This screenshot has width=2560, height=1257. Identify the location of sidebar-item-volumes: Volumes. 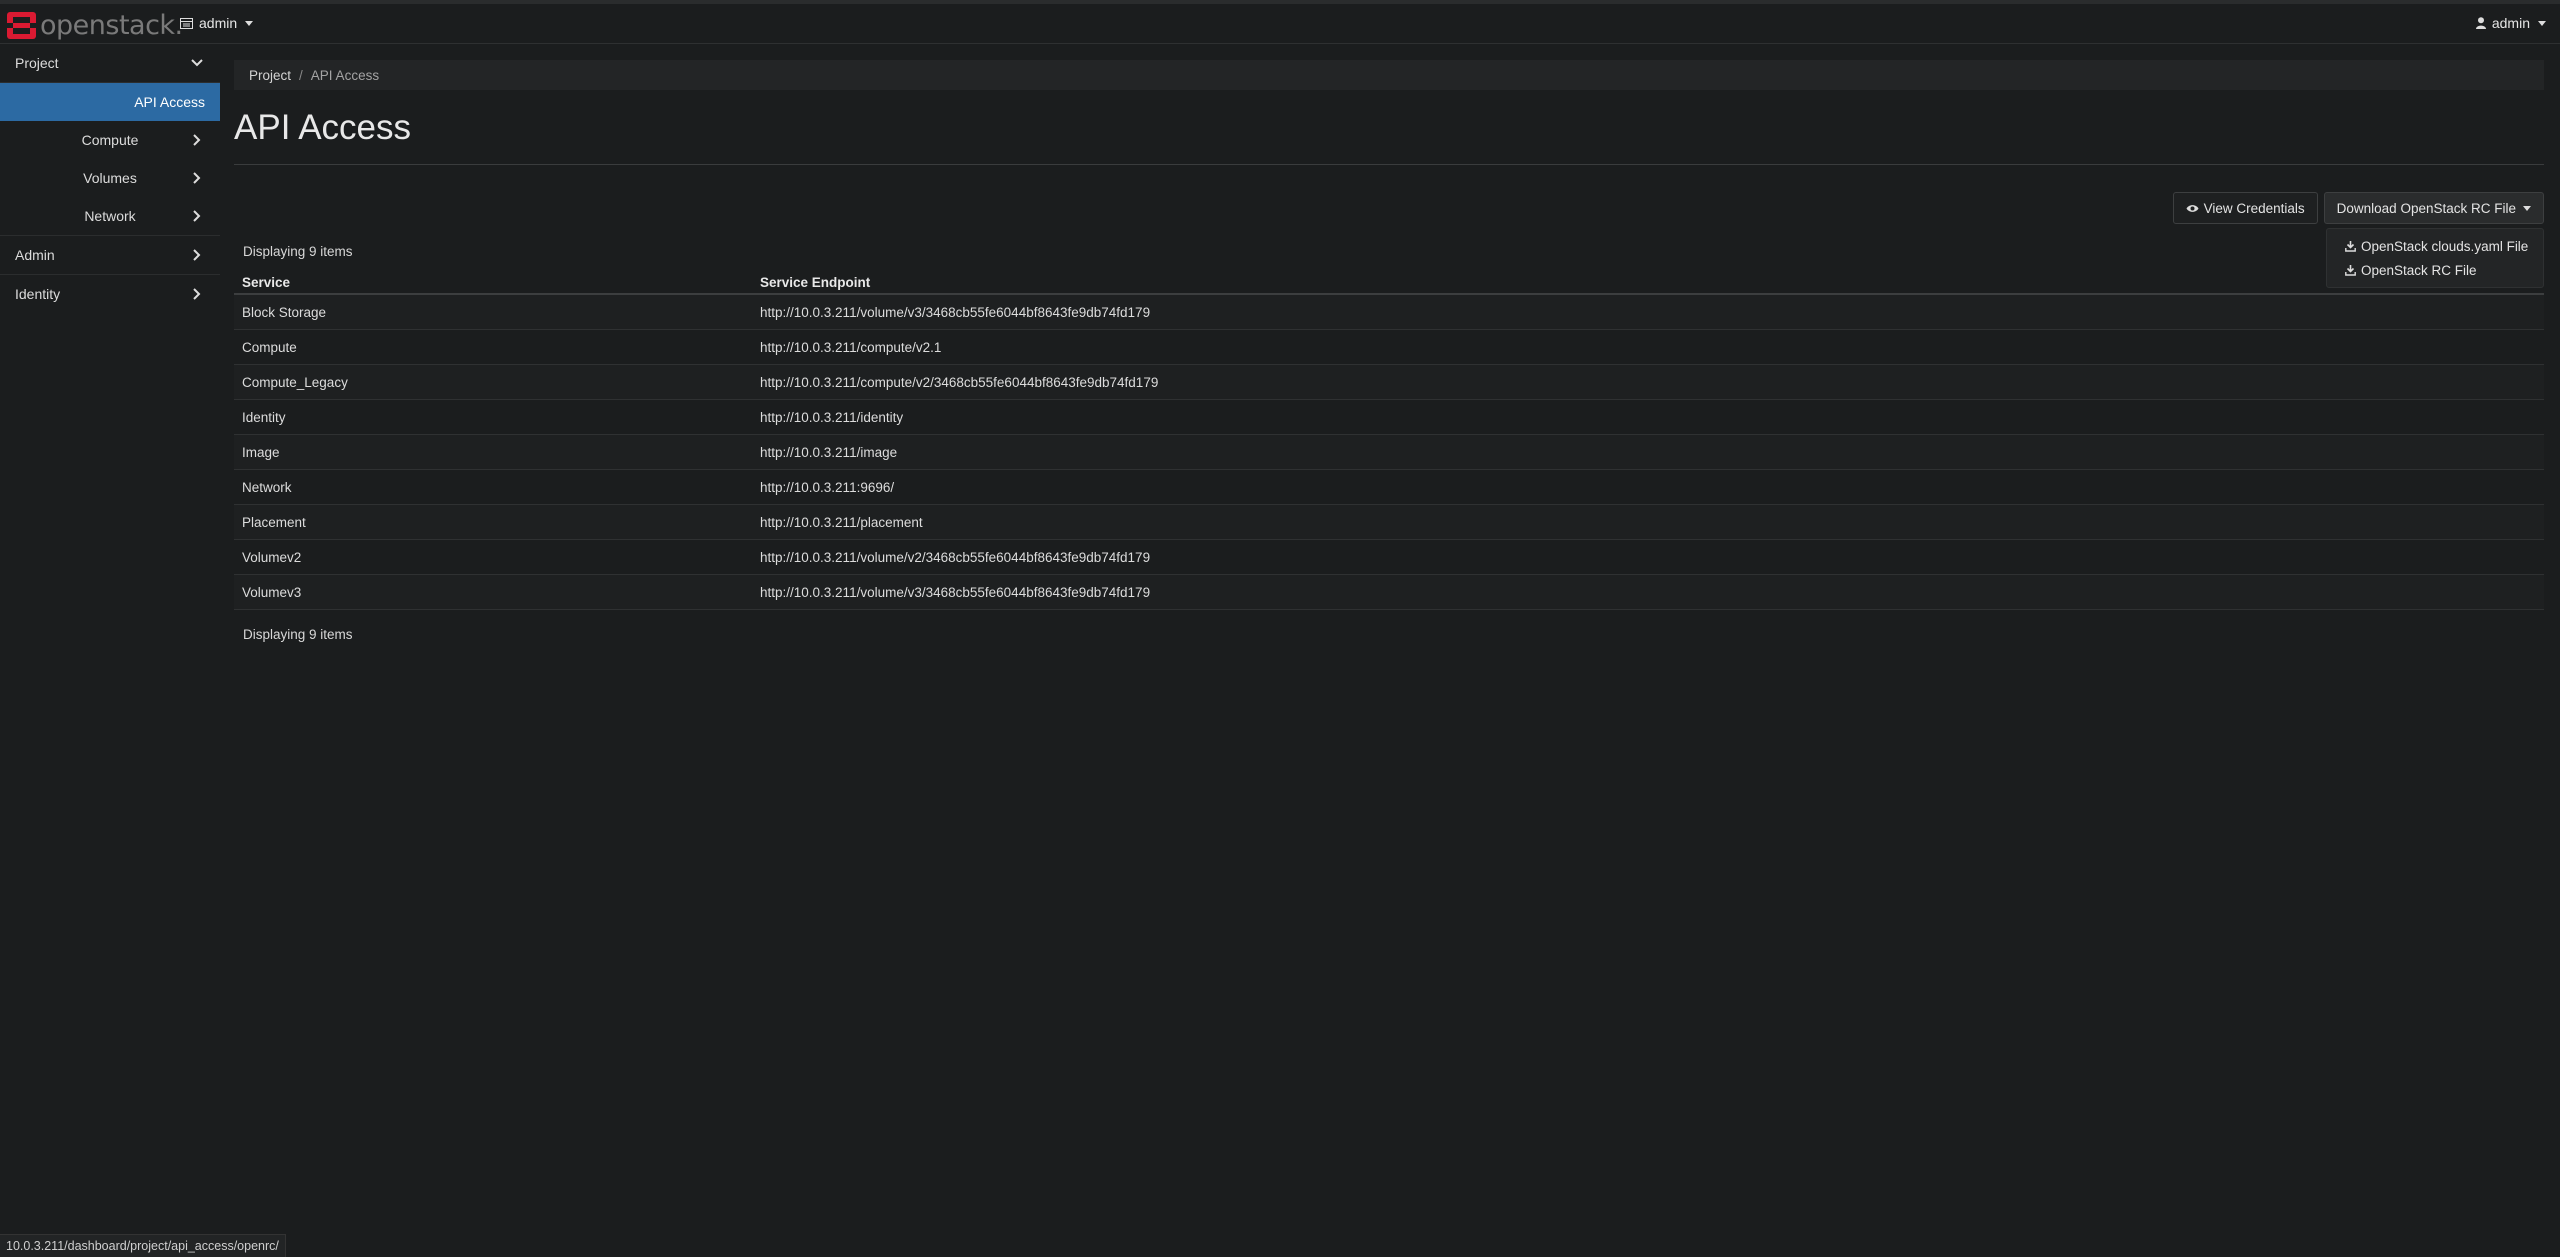
(110, 178).